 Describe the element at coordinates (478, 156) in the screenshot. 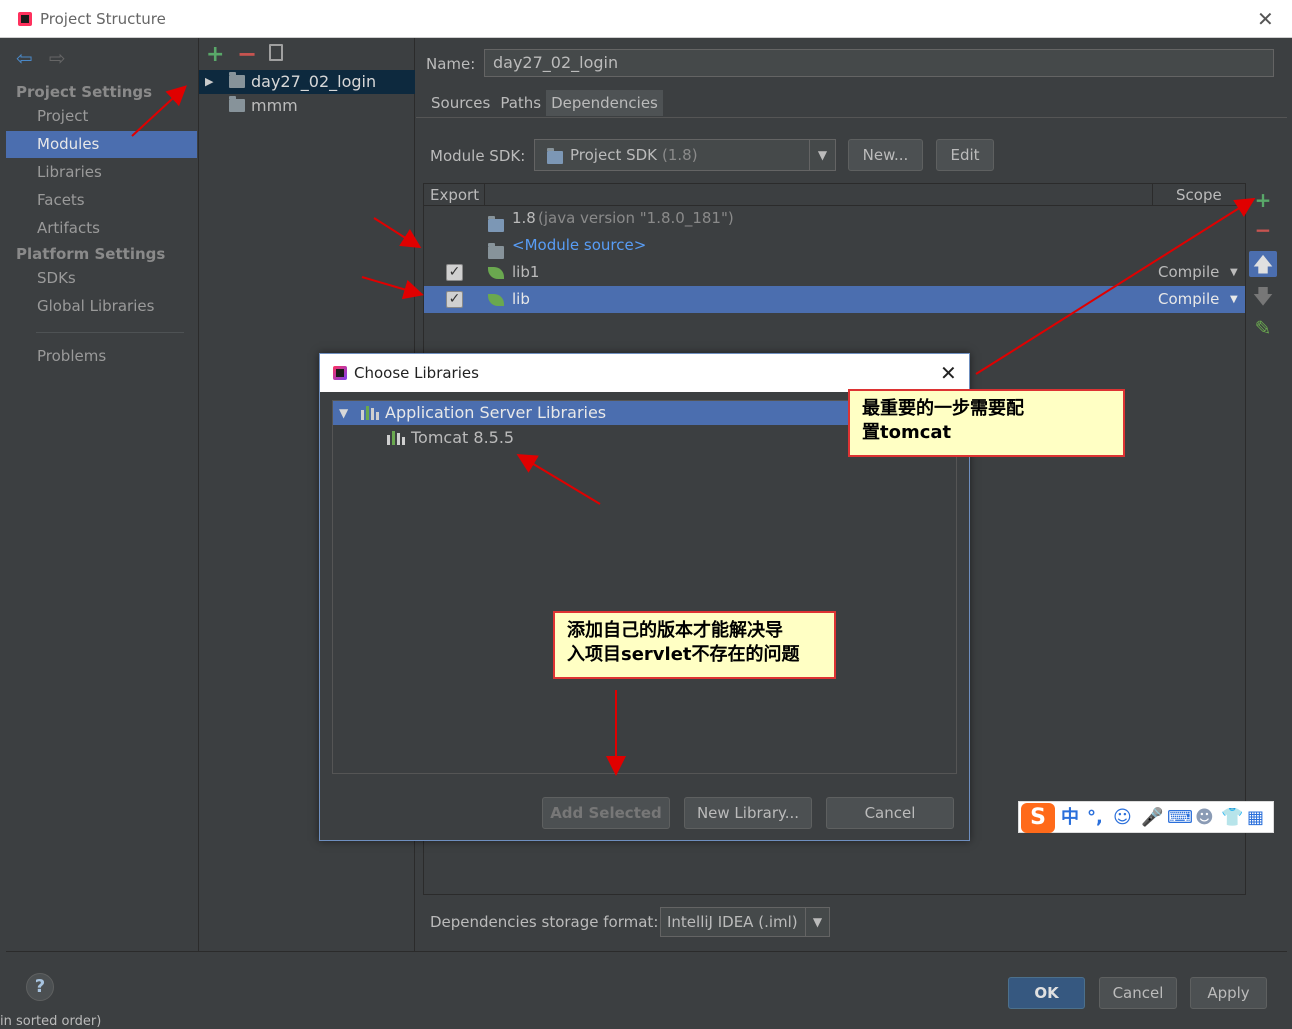

I see `module-sdk-label: Module SDK:` at that location.